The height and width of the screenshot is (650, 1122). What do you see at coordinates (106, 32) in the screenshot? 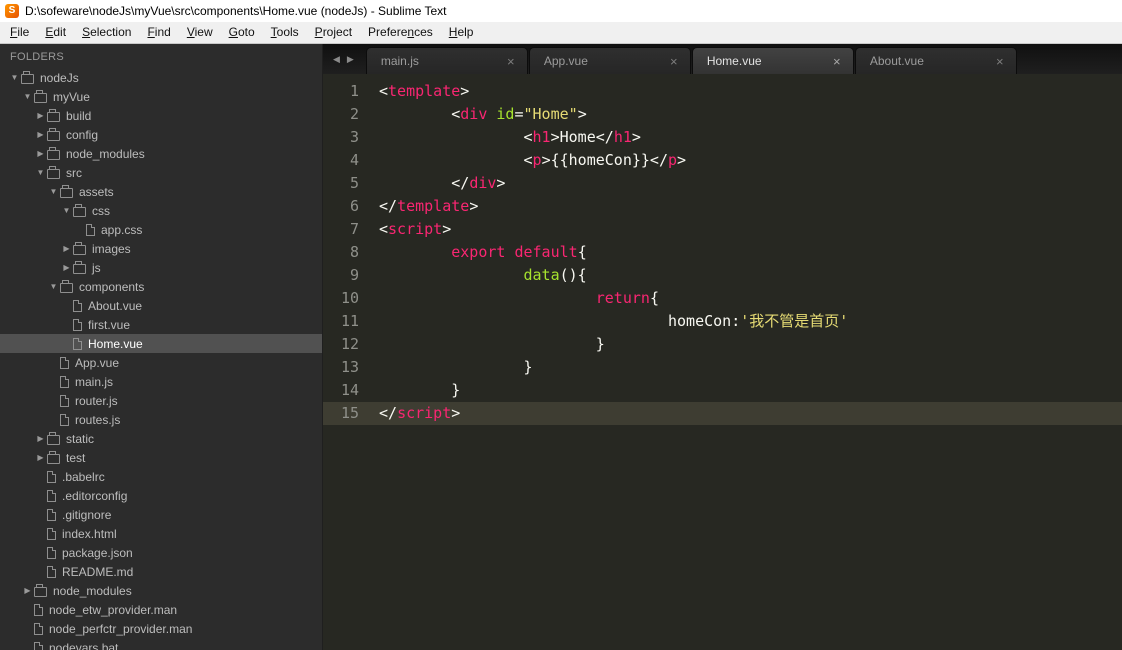
I see `menu-selection: Selection` at bounding box center [106, 32].